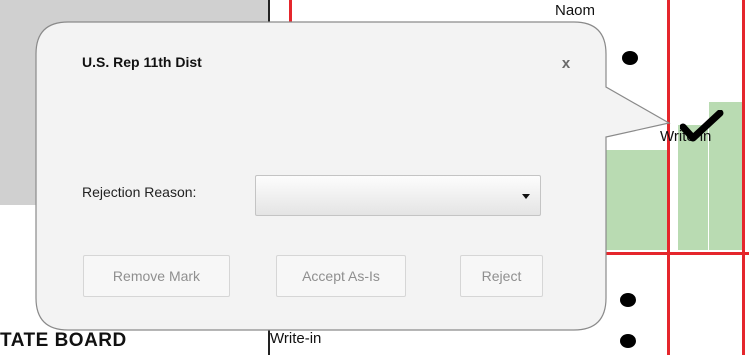 The height and width of the screenshot is (355, 749). I want to click on remove-mark-button: Remove Mark, so click(156, 276).